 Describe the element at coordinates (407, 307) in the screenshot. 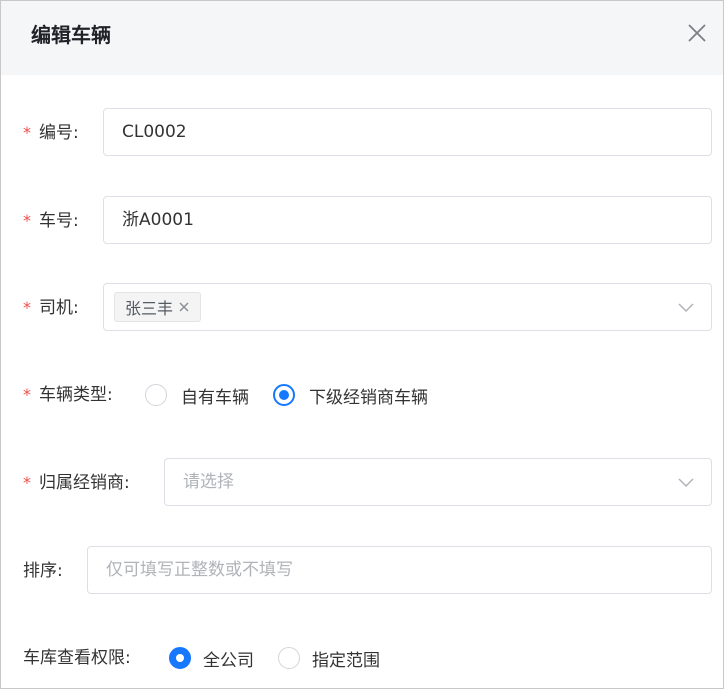

I see `driver-select: 张三丰` at that location.